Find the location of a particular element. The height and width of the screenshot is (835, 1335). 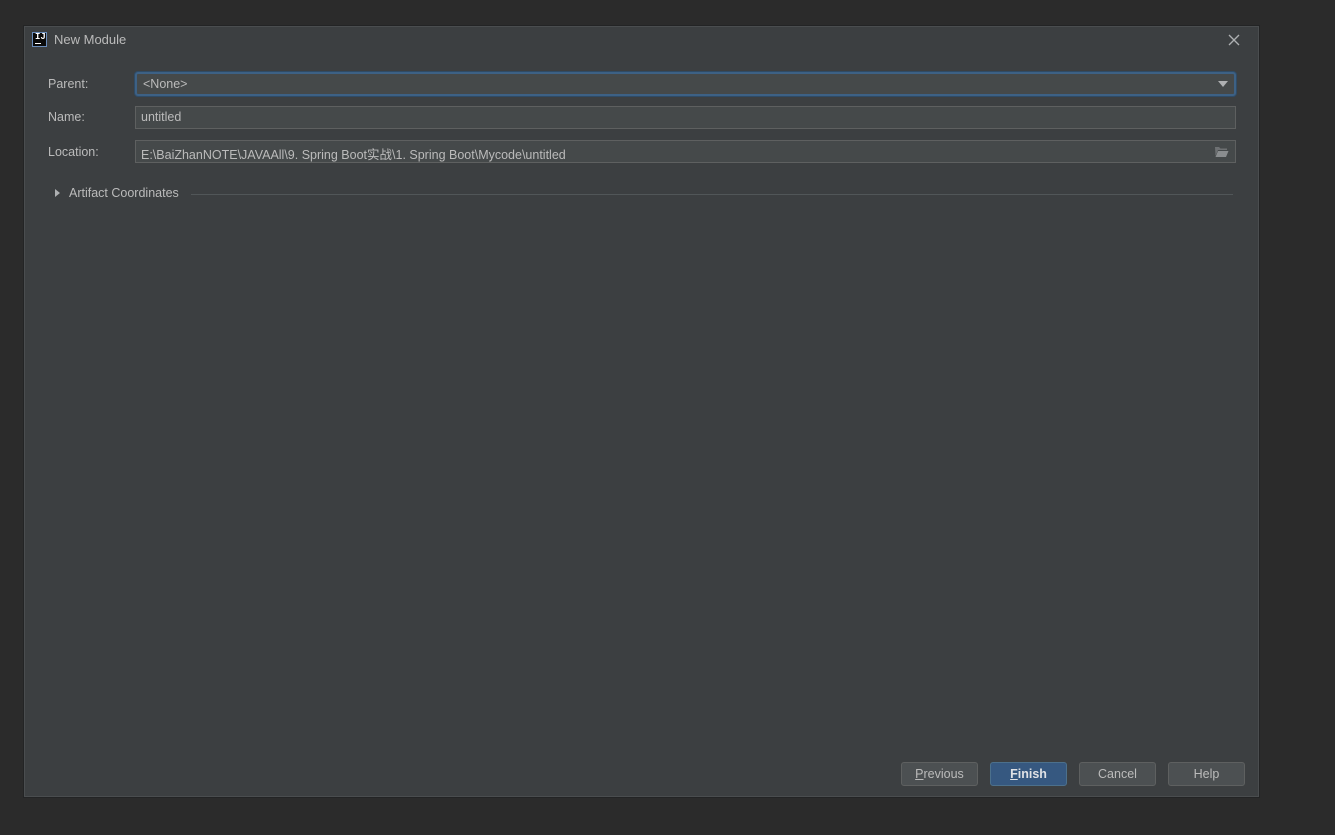

finish-button: Finish is located at coordinates (1028, 774).